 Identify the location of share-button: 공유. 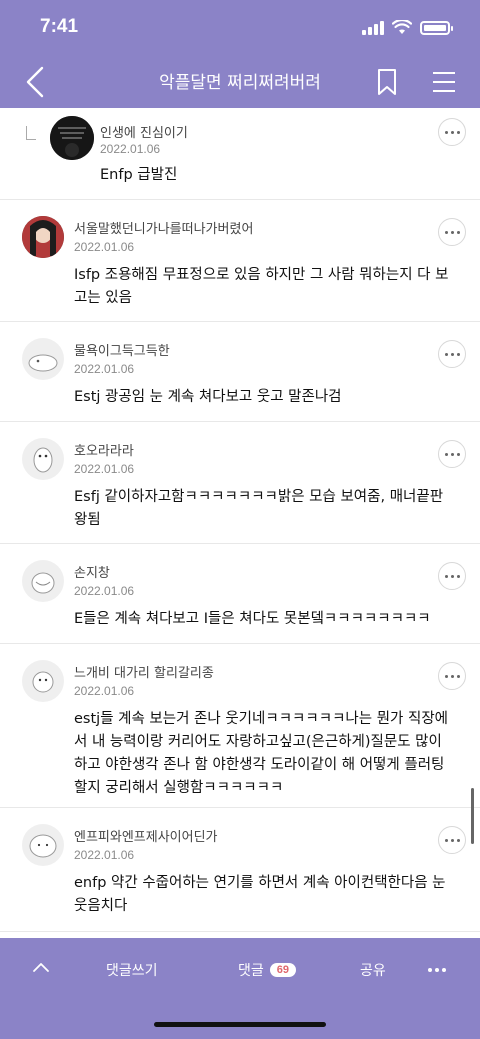
(373, 970).